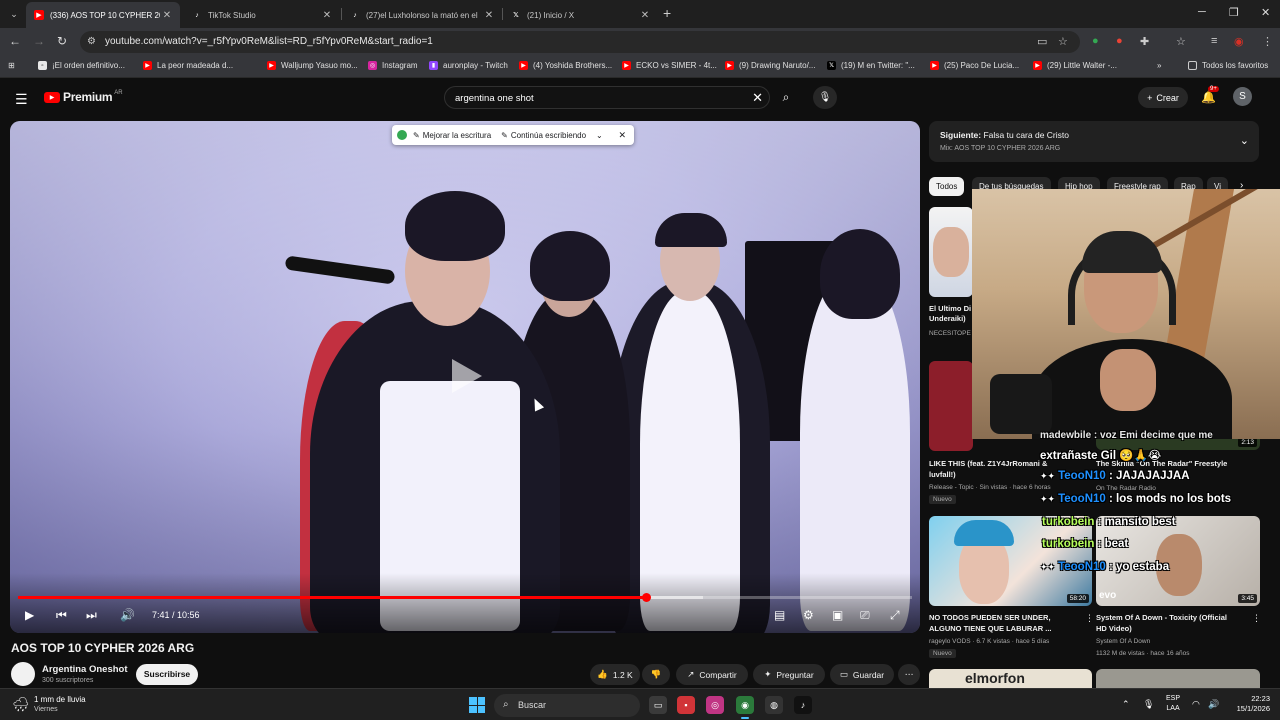 This screenshot has height=720, width=1280. What do you see at coordinates (865, 615) in the screenshot?
I see `cast-icon: ⎚` at bounding box center [865, 615].